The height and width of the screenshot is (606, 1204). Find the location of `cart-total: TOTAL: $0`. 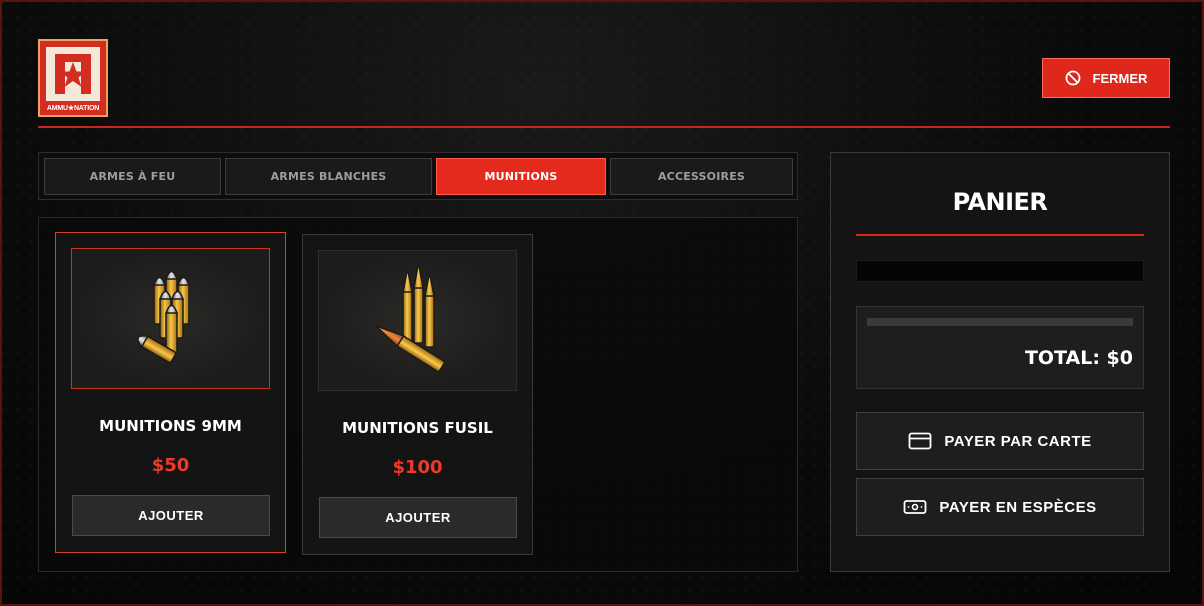

cart-total: TOTAL: $0 is located at coordinates (1078, 358).